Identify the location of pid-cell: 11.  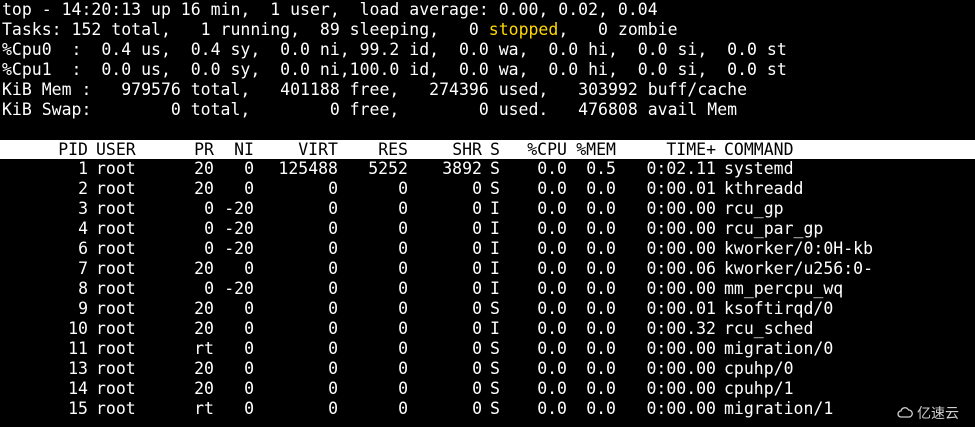
(78, 348).